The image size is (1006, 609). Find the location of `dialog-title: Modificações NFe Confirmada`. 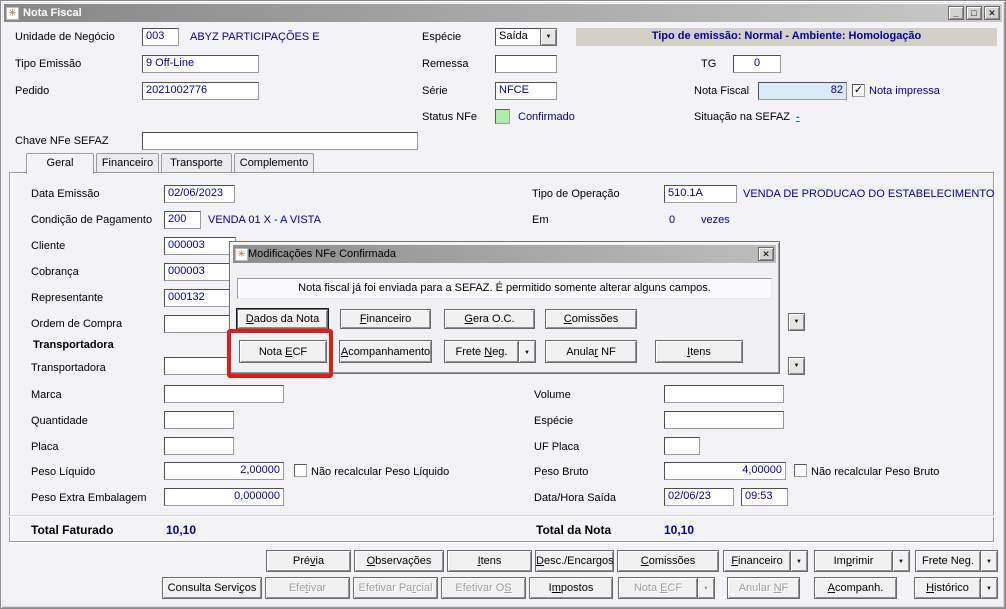

dialog-title: Modificações NFe Confirmada is located at coordinates (322, 254).